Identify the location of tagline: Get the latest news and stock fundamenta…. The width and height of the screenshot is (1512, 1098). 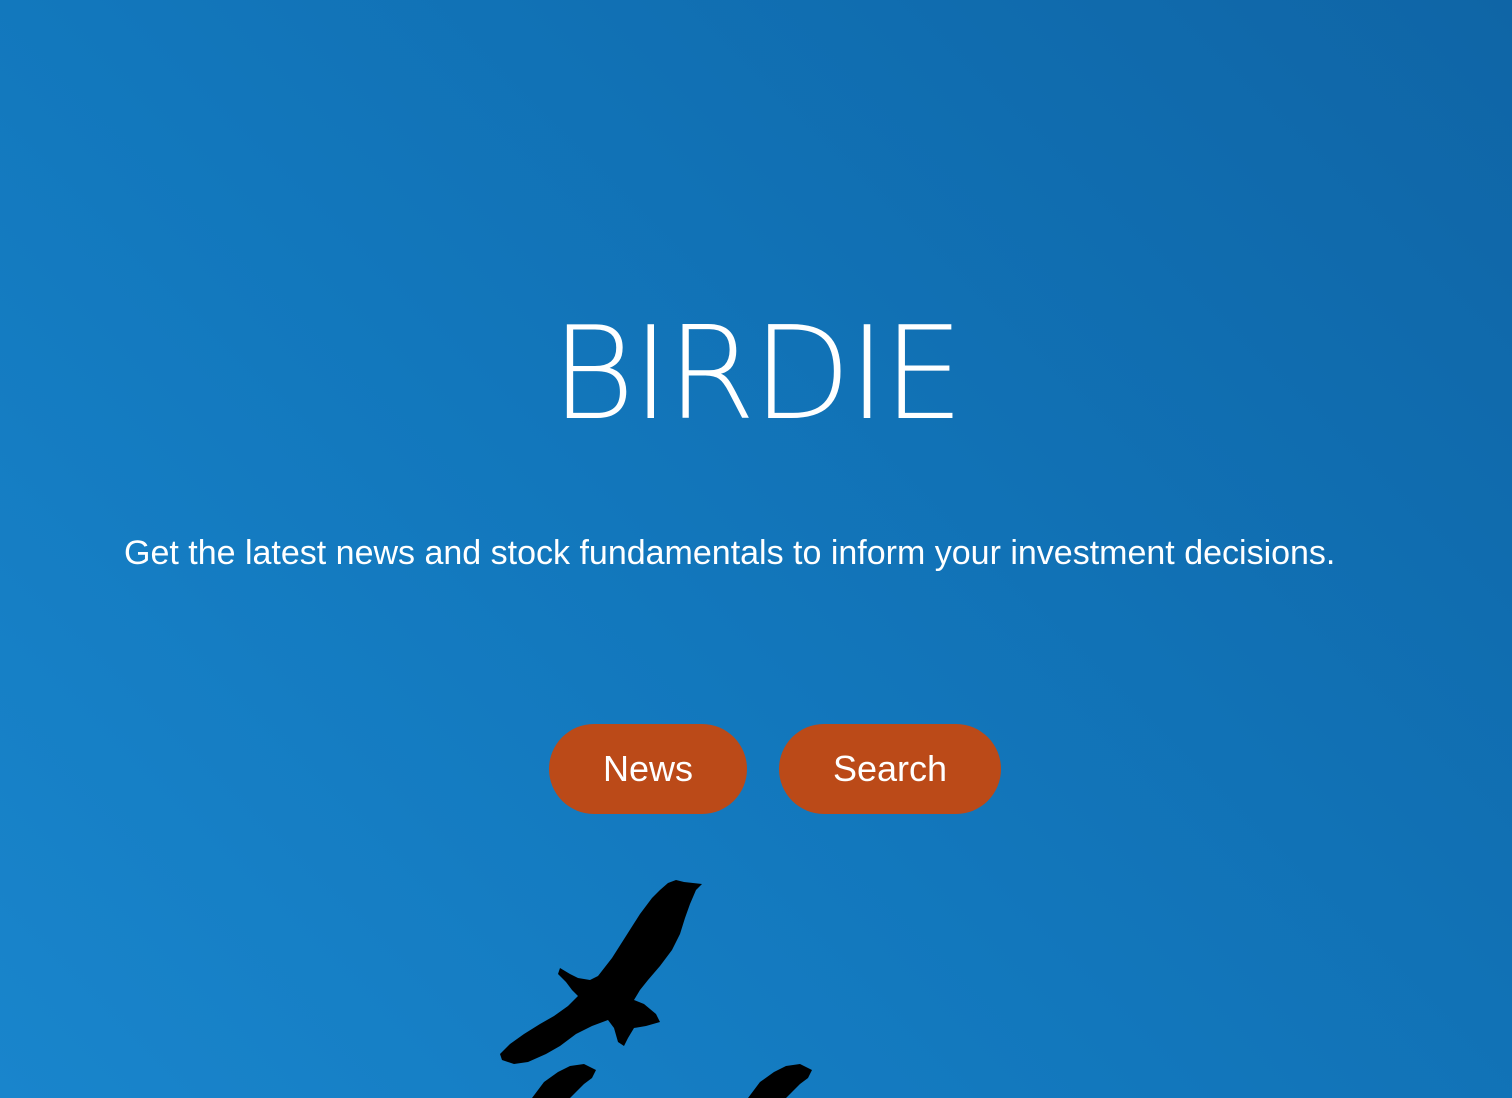
(730, 553).